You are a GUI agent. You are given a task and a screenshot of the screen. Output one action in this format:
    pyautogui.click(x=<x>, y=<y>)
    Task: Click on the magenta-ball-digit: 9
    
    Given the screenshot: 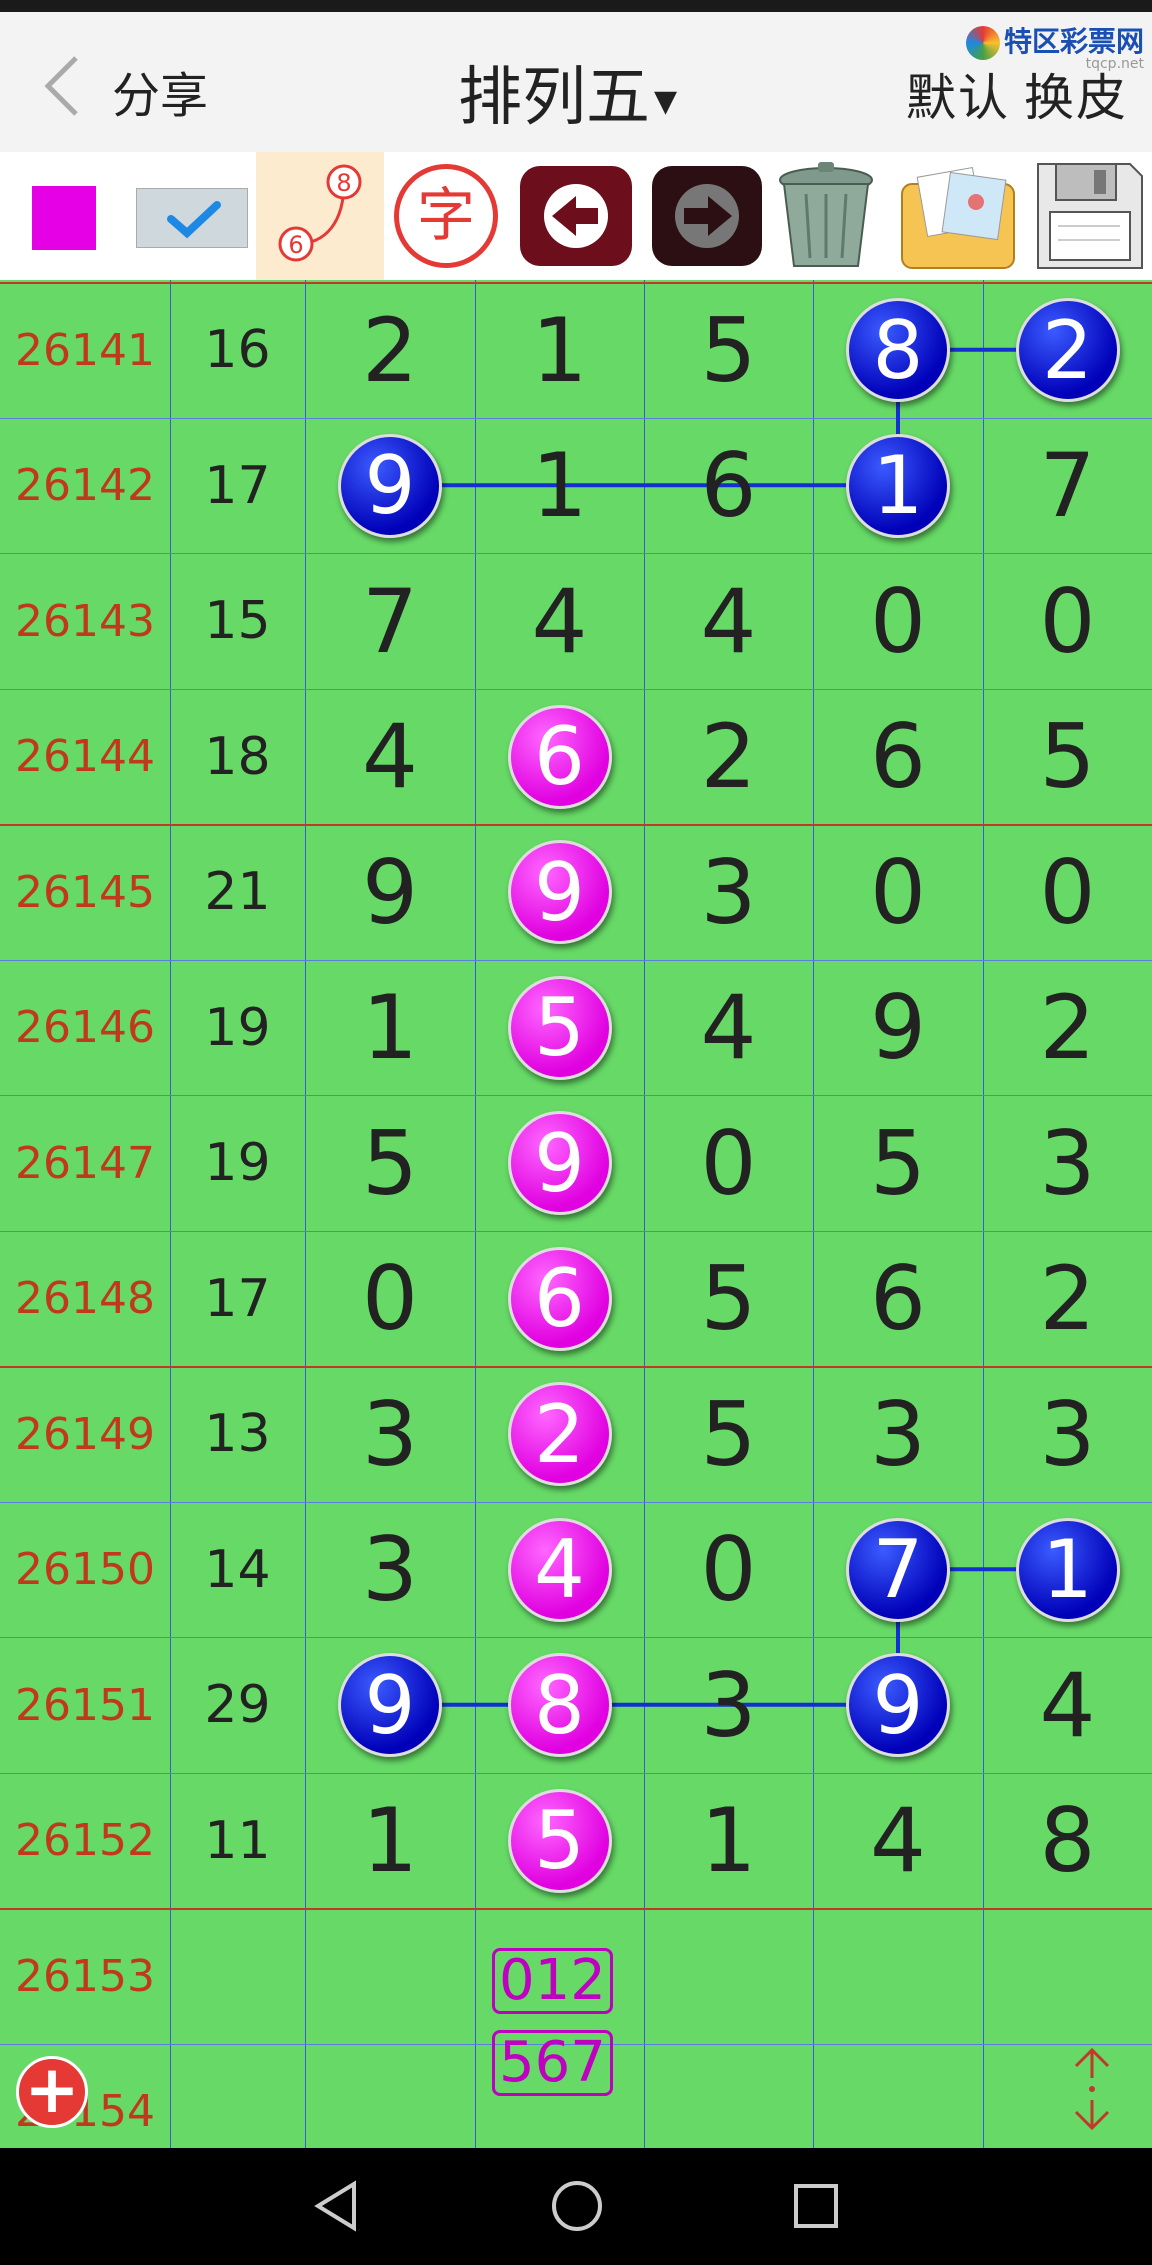 What is the action you would take?
    pyautogui.click(x=559, y=892)
    